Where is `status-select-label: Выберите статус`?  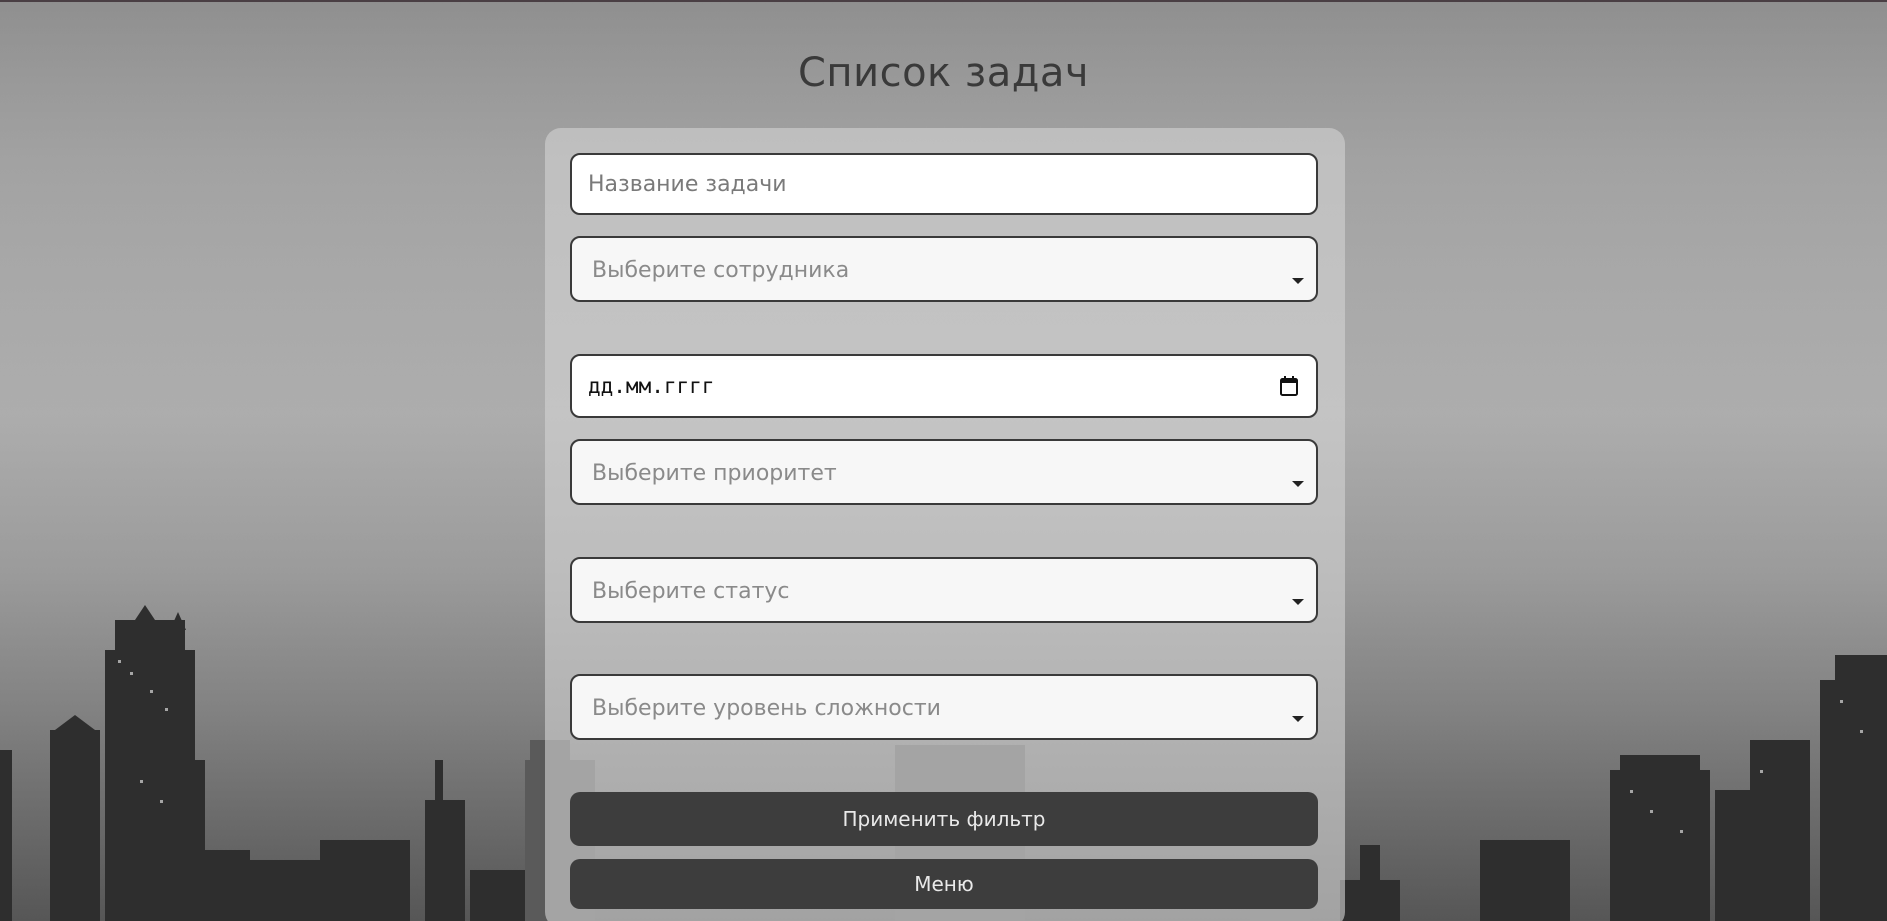
status-select-label: Выберите статус is located at coordinates (691, 591).